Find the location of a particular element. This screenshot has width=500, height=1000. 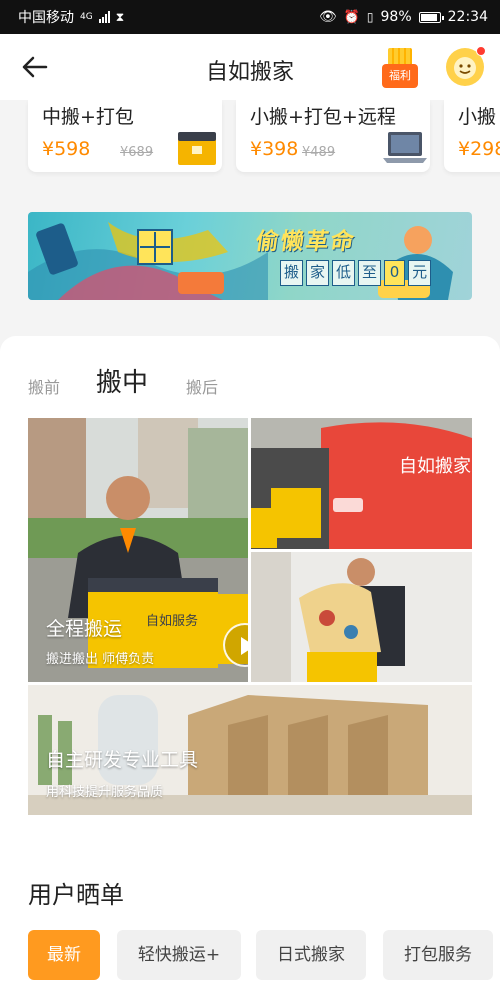

tools-photo: 自主研发专业工具 用科技提升服务品质 is located at coordinates (250, 750).